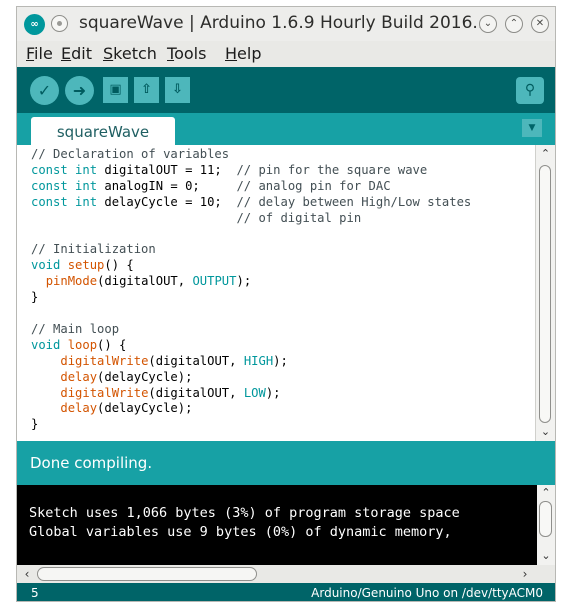 Image resolution: width=562 pixels, height=606 pixels. I want to click on menu-bar: File Edit Sketch Tools Help, so click(286, 54).